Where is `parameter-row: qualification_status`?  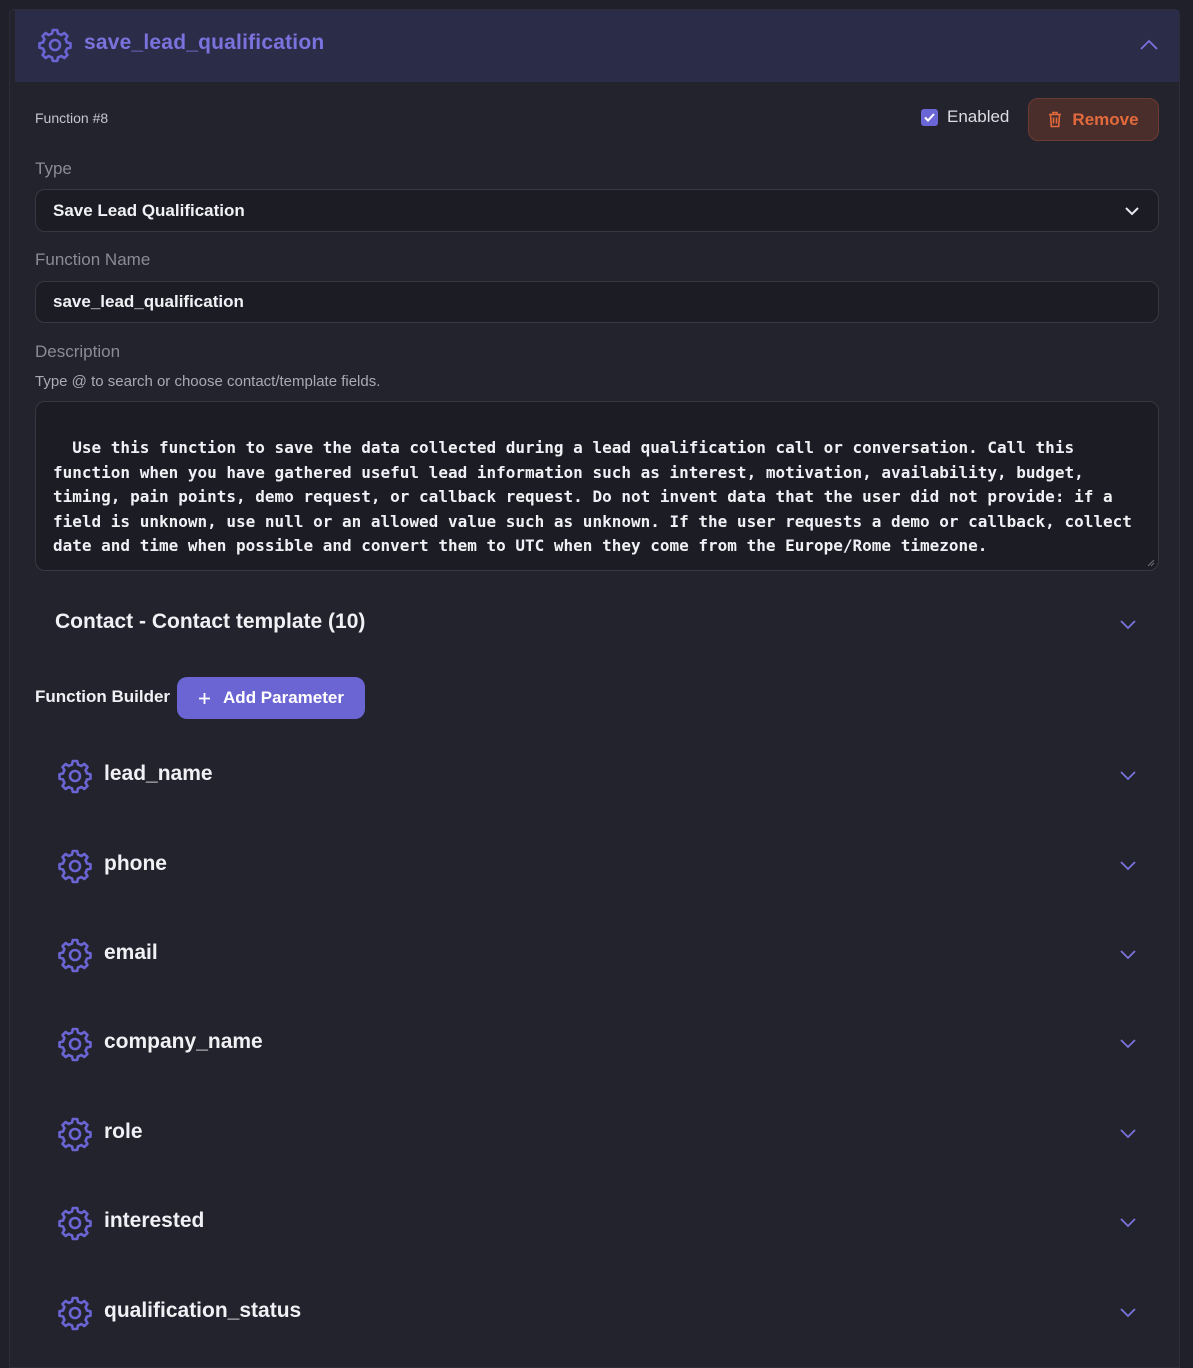
parameter-row: qualification_status is located at coordinates (607, 1312).